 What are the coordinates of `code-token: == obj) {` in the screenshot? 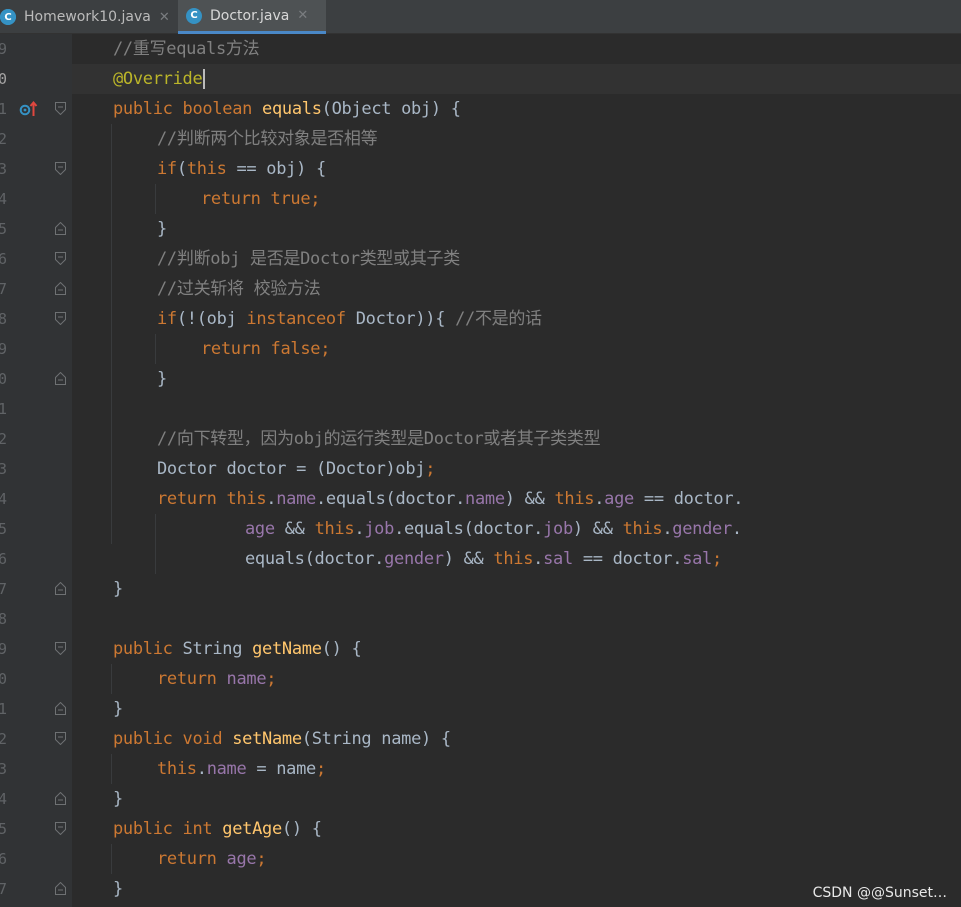 It's located at (276, 169).